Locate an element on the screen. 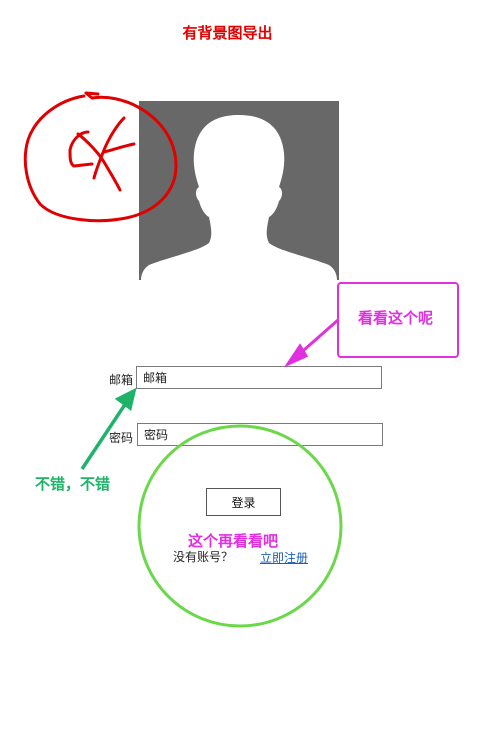 The height and width of the screenshot is (740, 493). password-field: 密码 is located at coordinates (260, 434).